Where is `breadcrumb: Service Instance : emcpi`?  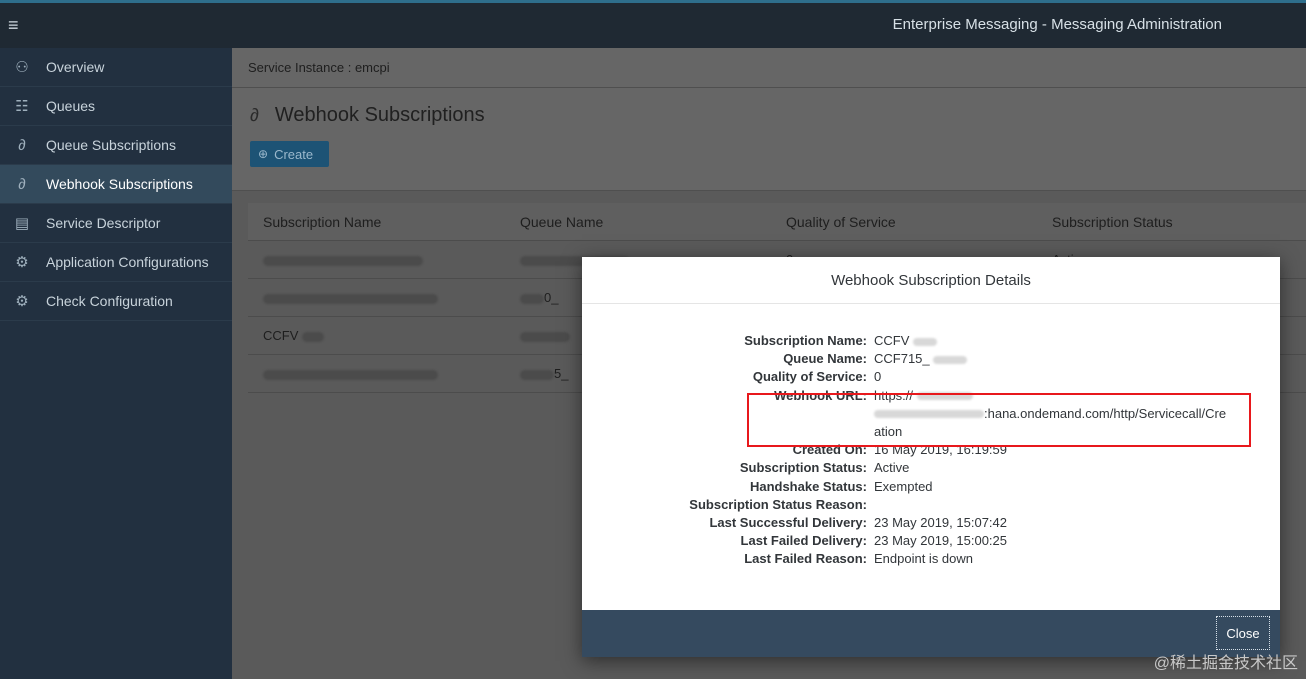 breadcrumb: Service Instance : emcpi is located at coordinates (769, 68).